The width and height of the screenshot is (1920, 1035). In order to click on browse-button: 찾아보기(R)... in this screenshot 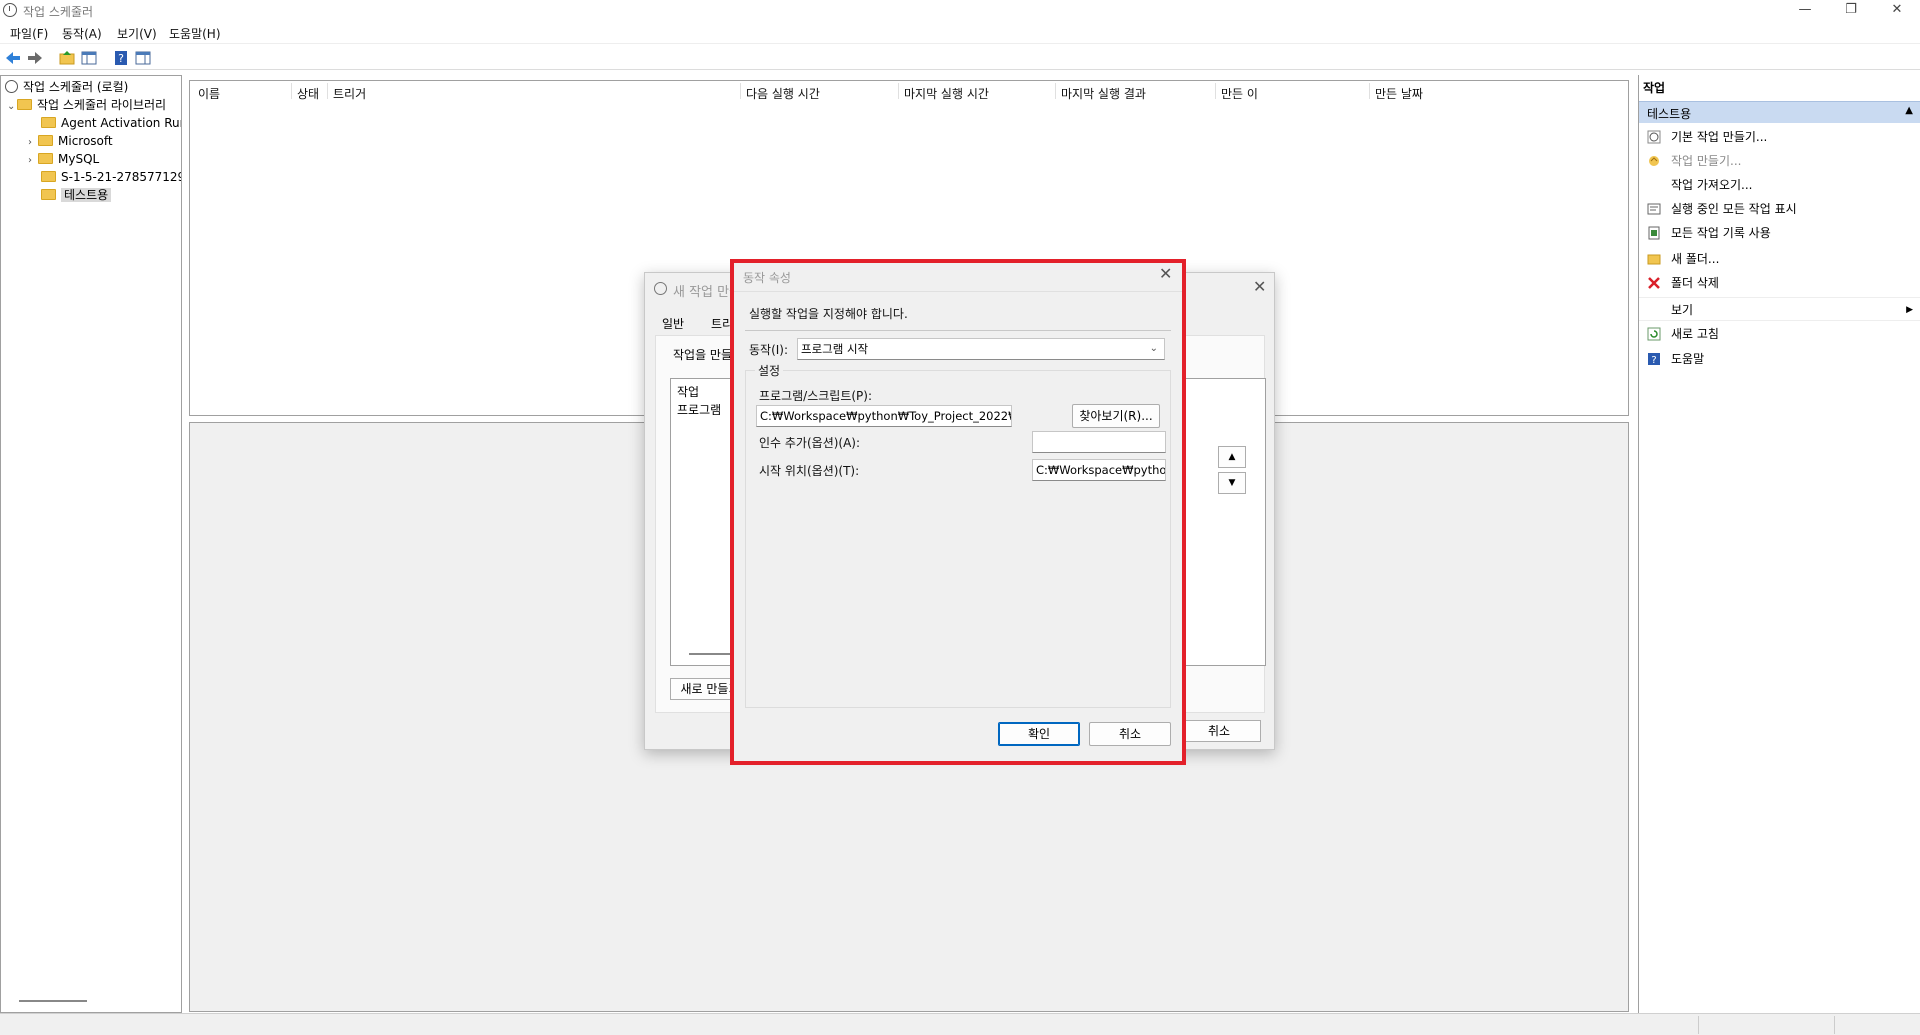, I will do `click(1116, 416)`.